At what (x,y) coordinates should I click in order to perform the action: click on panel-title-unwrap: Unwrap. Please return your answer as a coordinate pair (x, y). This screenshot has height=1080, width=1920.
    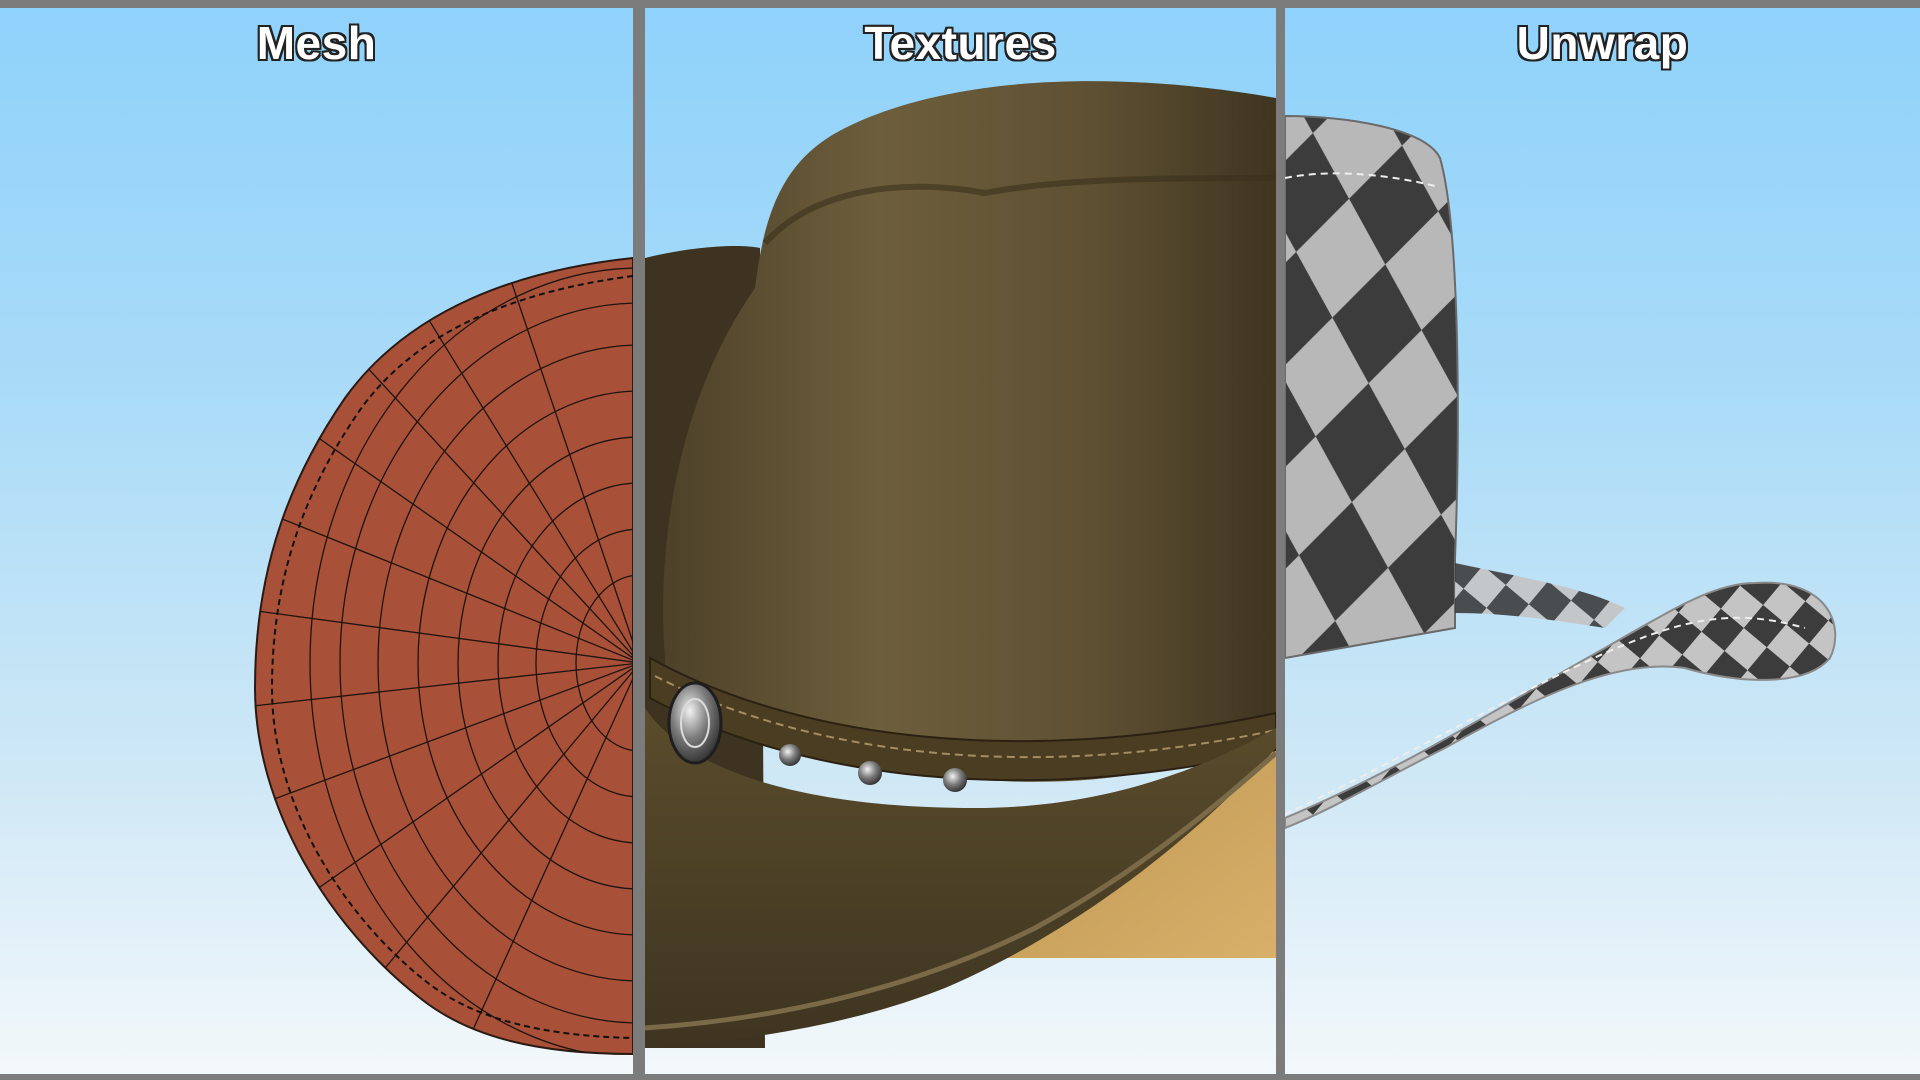
    Looking at the image, I should click on (1602, 43).